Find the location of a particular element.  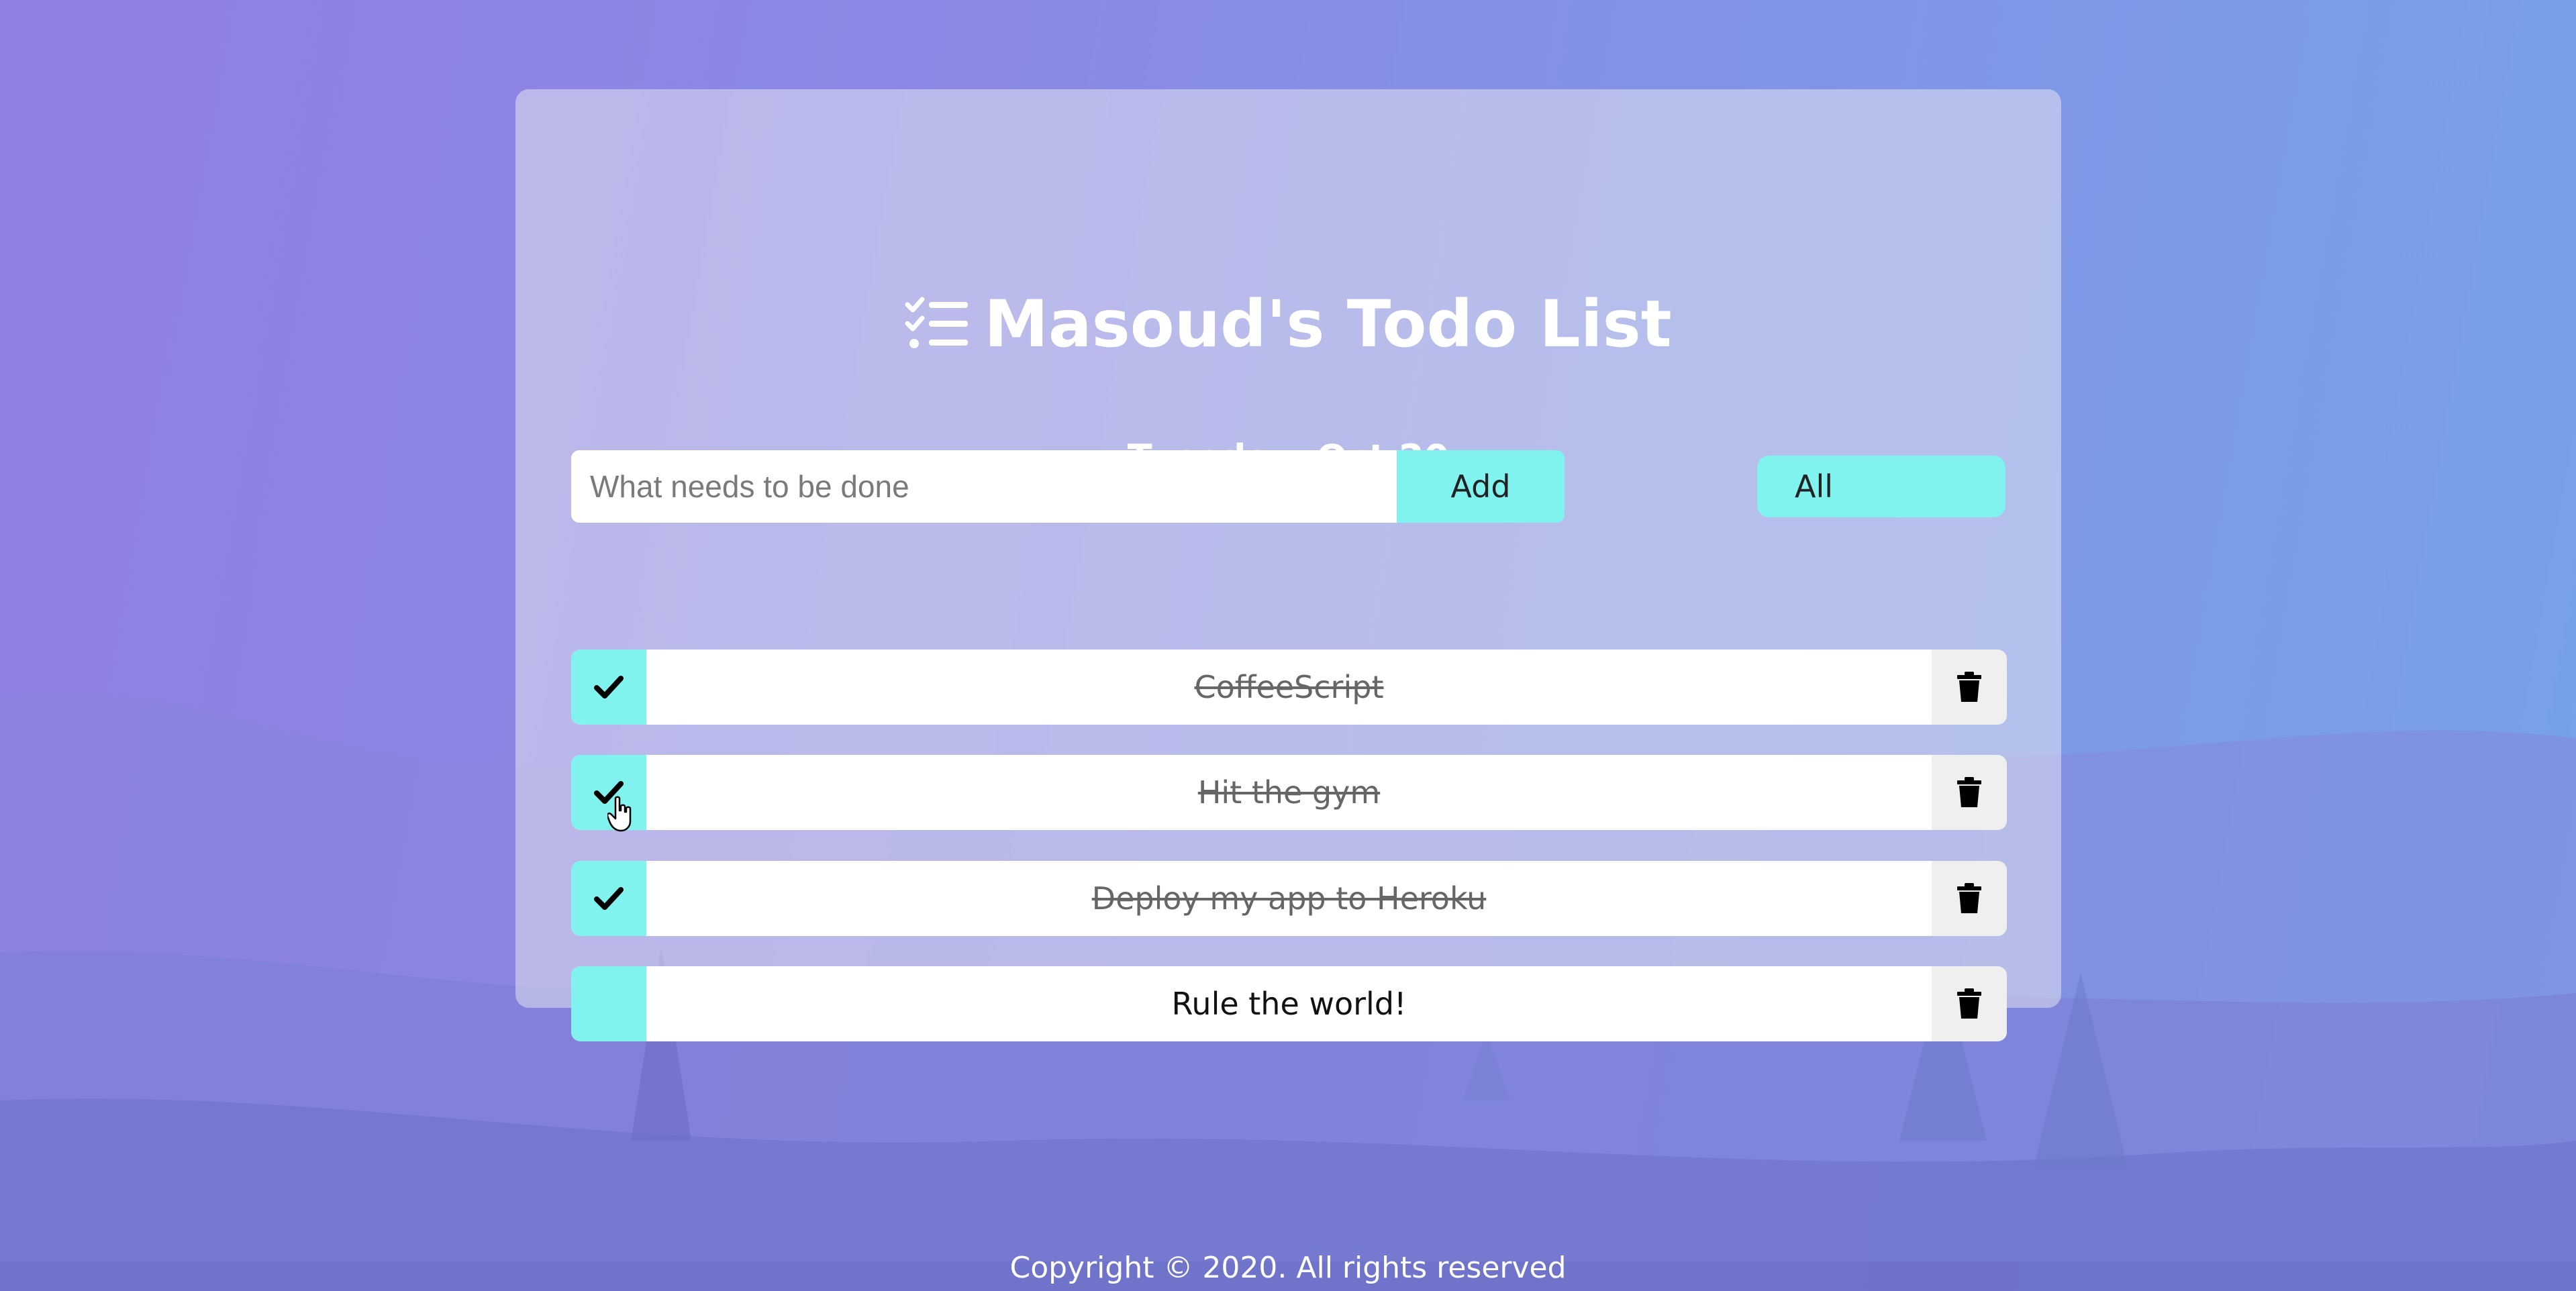

add-button: Add is located at coordinates (1481, 486).